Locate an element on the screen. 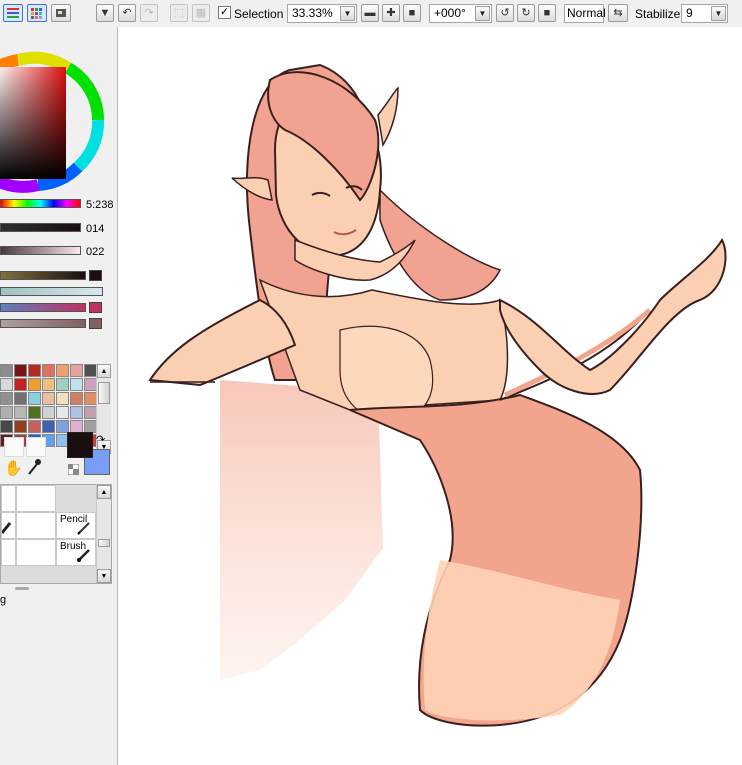 The height and width of the screenshot is (765, 742). brush-icon is located at coordinates (83, 555).